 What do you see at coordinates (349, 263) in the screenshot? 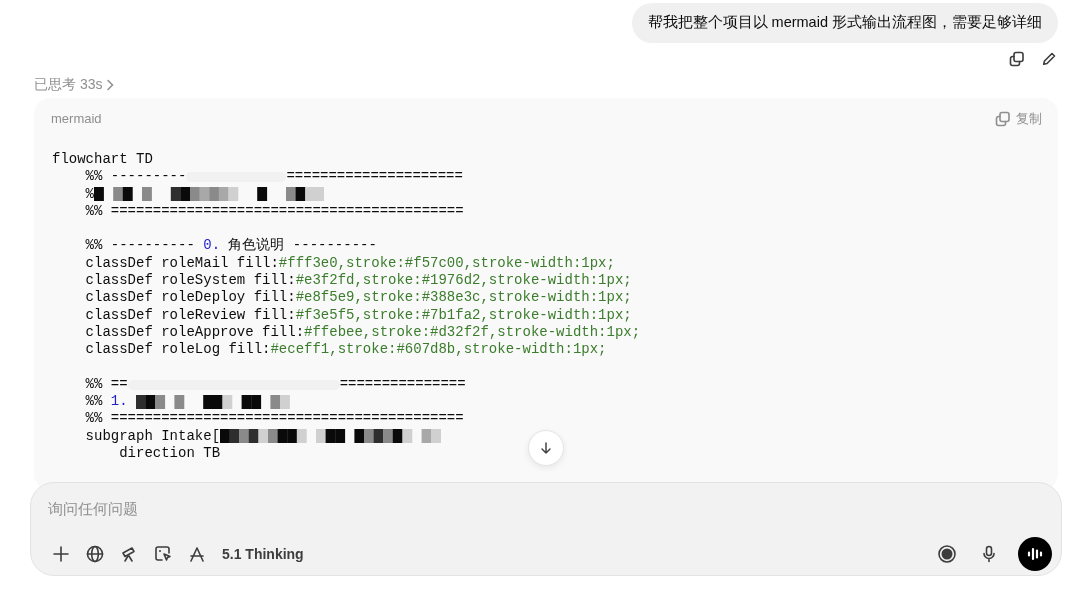
I see `code-line: classDef roleMail fill:#fff3e0,stroke:#f57c00,stroke-width:1px;` at bounding box center [349, 263].